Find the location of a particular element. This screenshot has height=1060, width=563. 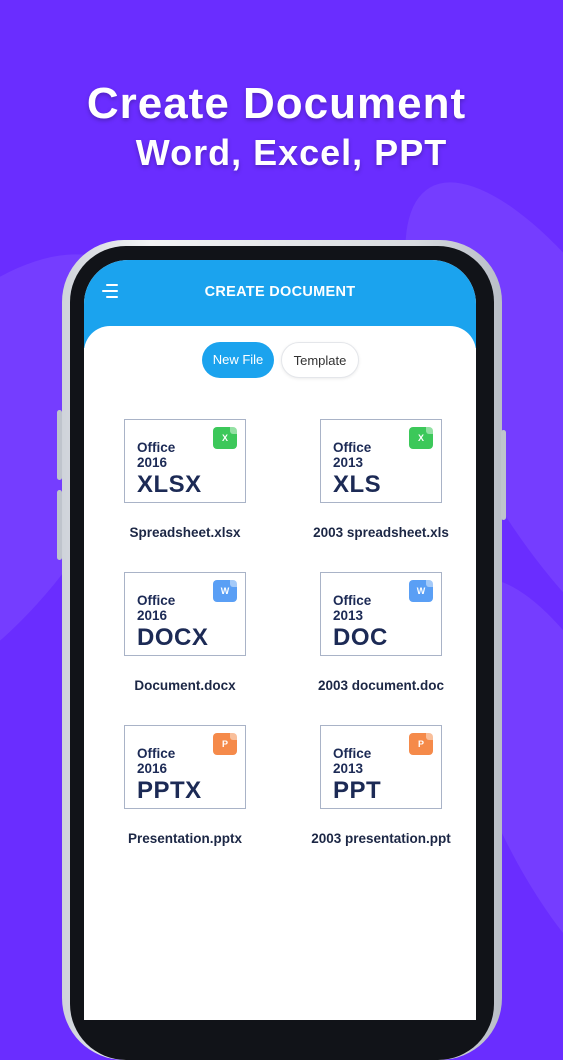

file-name: Spreadsheet.xlsx is located at coordinates (185, 532).